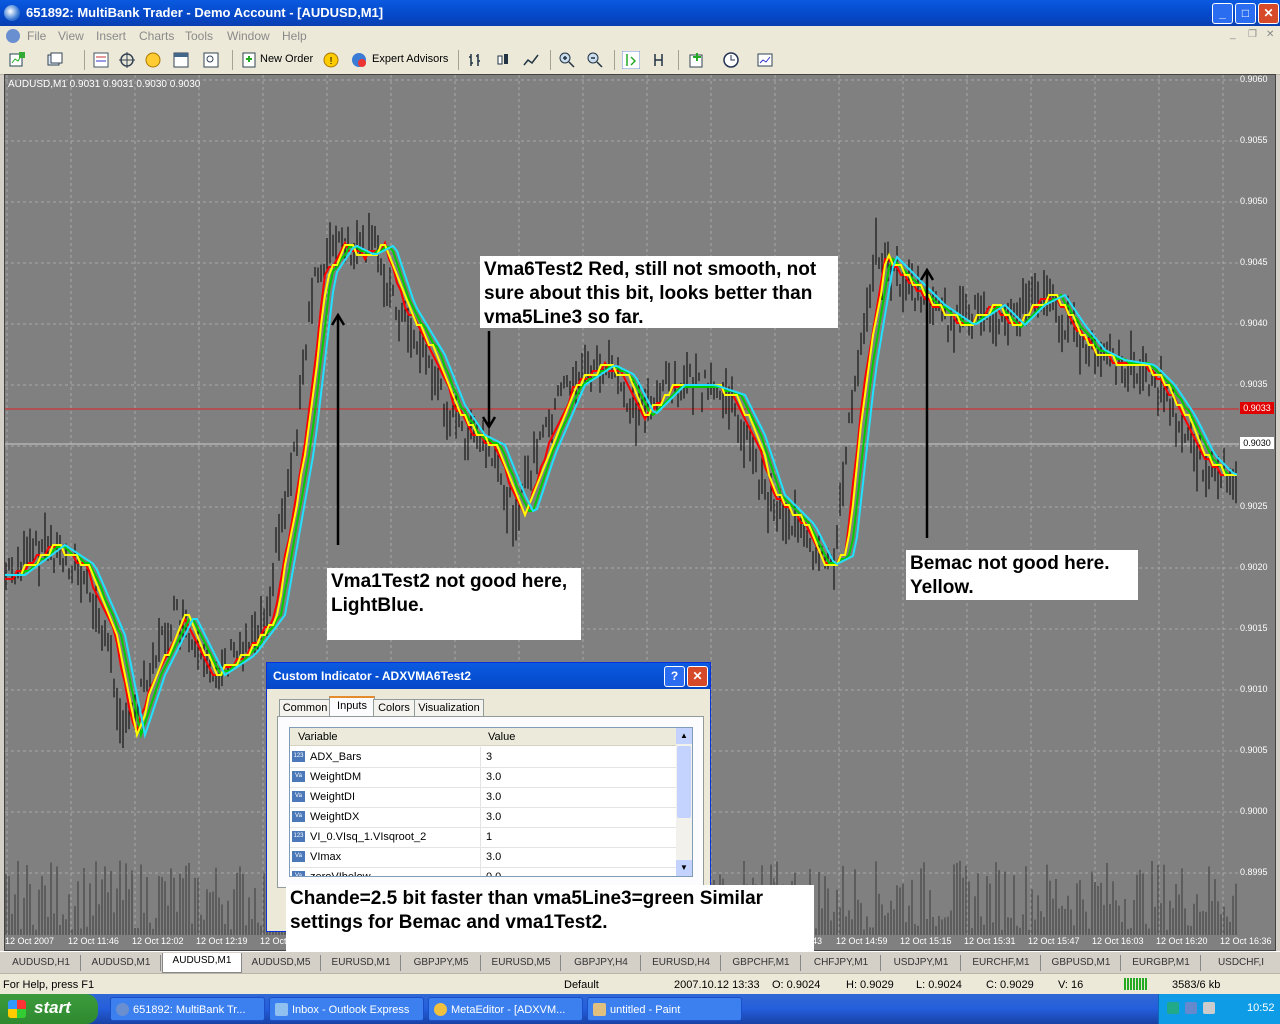 This screenshot has height=1024, width=1280. I want to click on line-chart-icon, so click(531, 60).